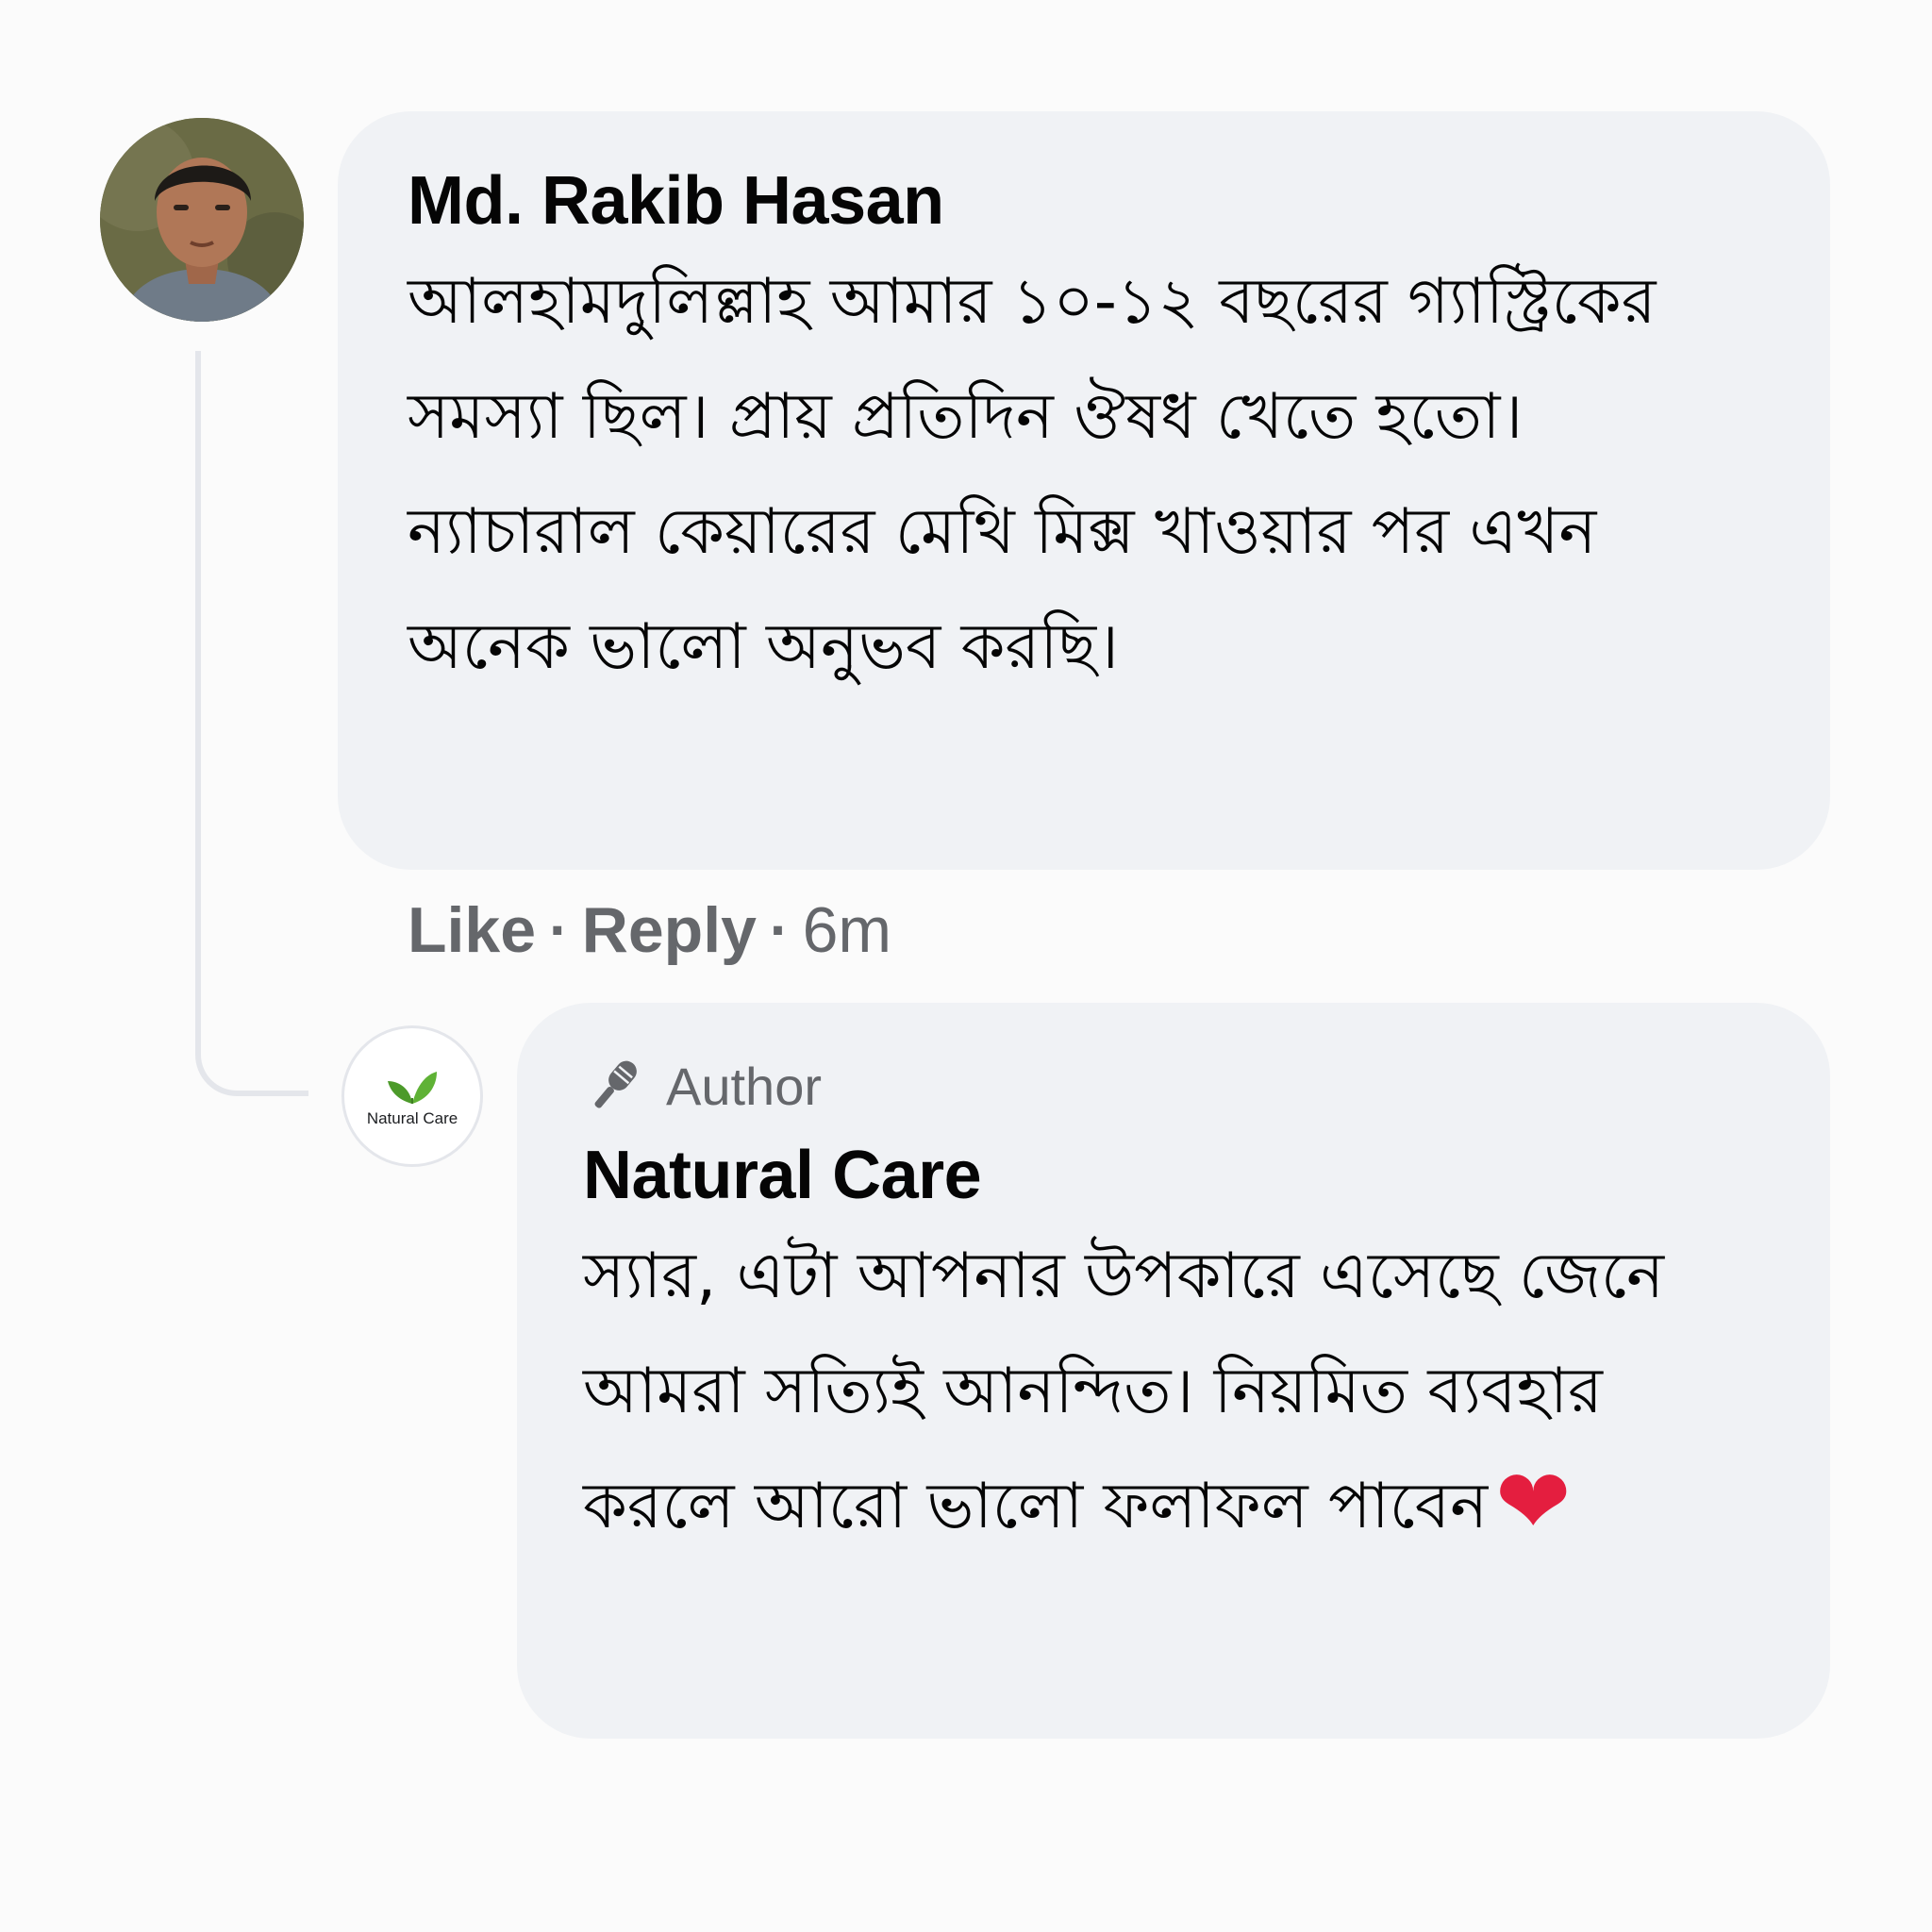  Describe the element at coordinates (413, 1088) in the screenshot. I see `leaf-logo-icon` at that location.